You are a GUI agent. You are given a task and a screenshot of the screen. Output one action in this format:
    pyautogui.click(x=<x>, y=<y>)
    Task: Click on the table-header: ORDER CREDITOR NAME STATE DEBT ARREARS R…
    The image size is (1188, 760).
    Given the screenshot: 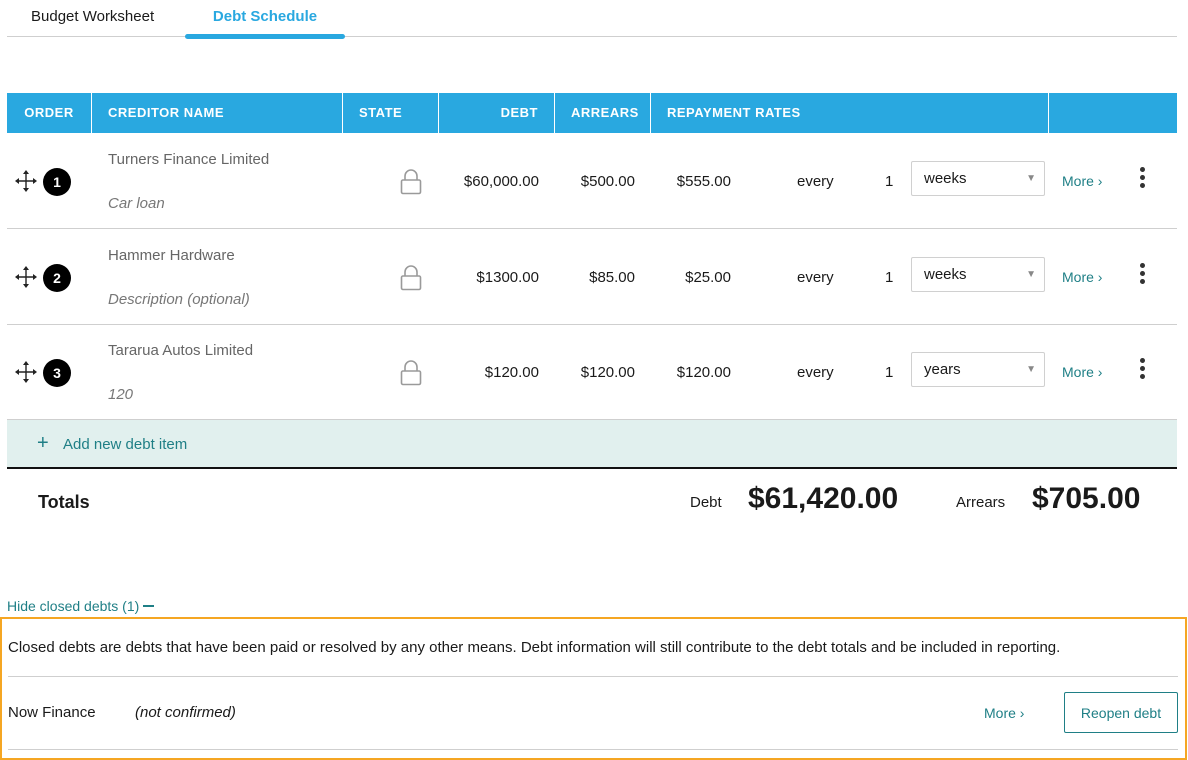 What is the action you would take?
    pyautogui.click(x=592, y=113)
    